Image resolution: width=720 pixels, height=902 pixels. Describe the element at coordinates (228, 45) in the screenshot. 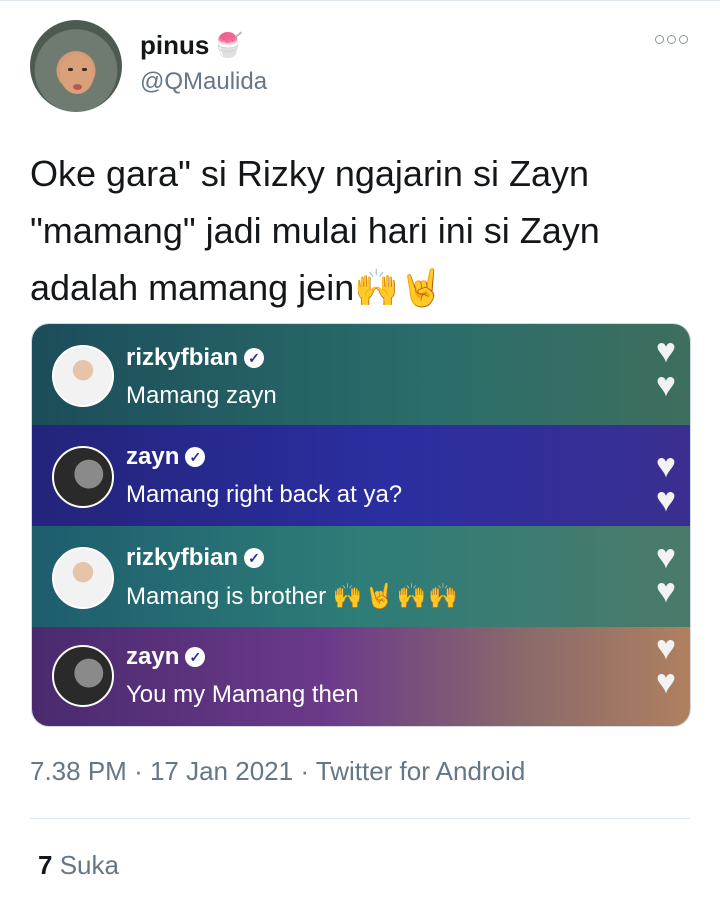

I see `name-emoji: 🍧` at that location.